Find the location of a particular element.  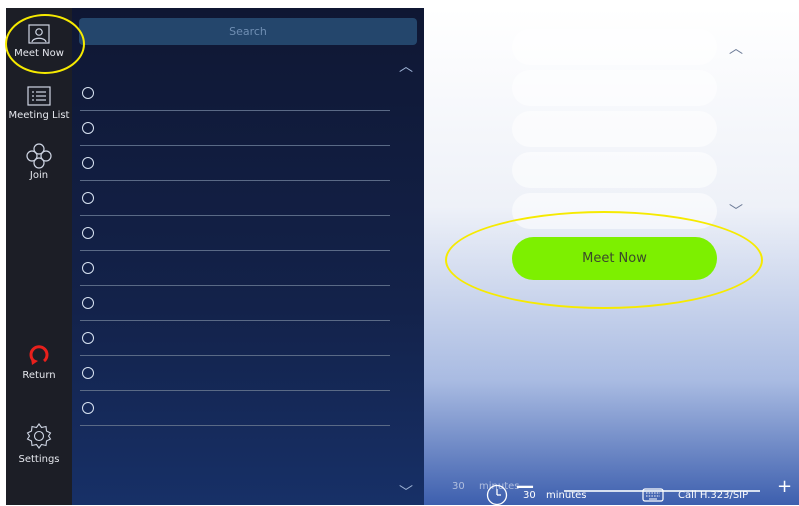

return-icon is located at coordinates (39, 355).